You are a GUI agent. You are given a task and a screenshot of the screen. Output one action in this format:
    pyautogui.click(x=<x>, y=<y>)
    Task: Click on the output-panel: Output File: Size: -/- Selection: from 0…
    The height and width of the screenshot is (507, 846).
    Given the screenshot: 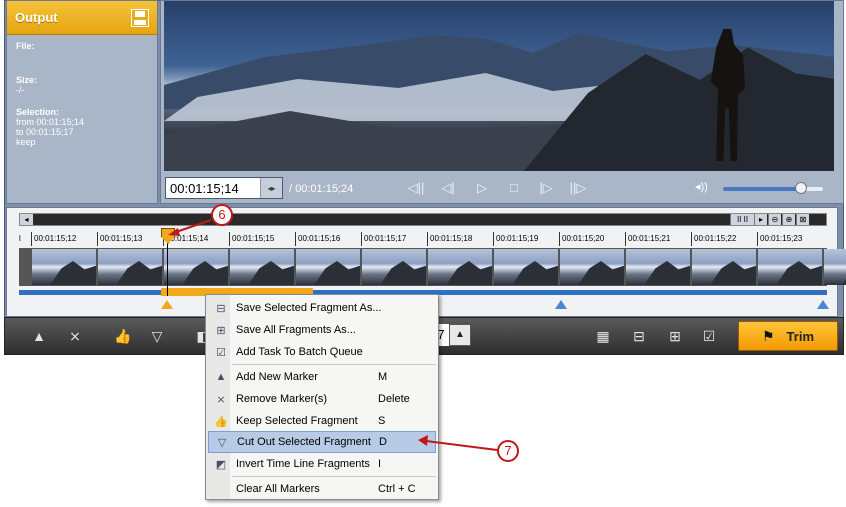 What is the action you would take?
    pyautogui.click(x=82, y=102)
    